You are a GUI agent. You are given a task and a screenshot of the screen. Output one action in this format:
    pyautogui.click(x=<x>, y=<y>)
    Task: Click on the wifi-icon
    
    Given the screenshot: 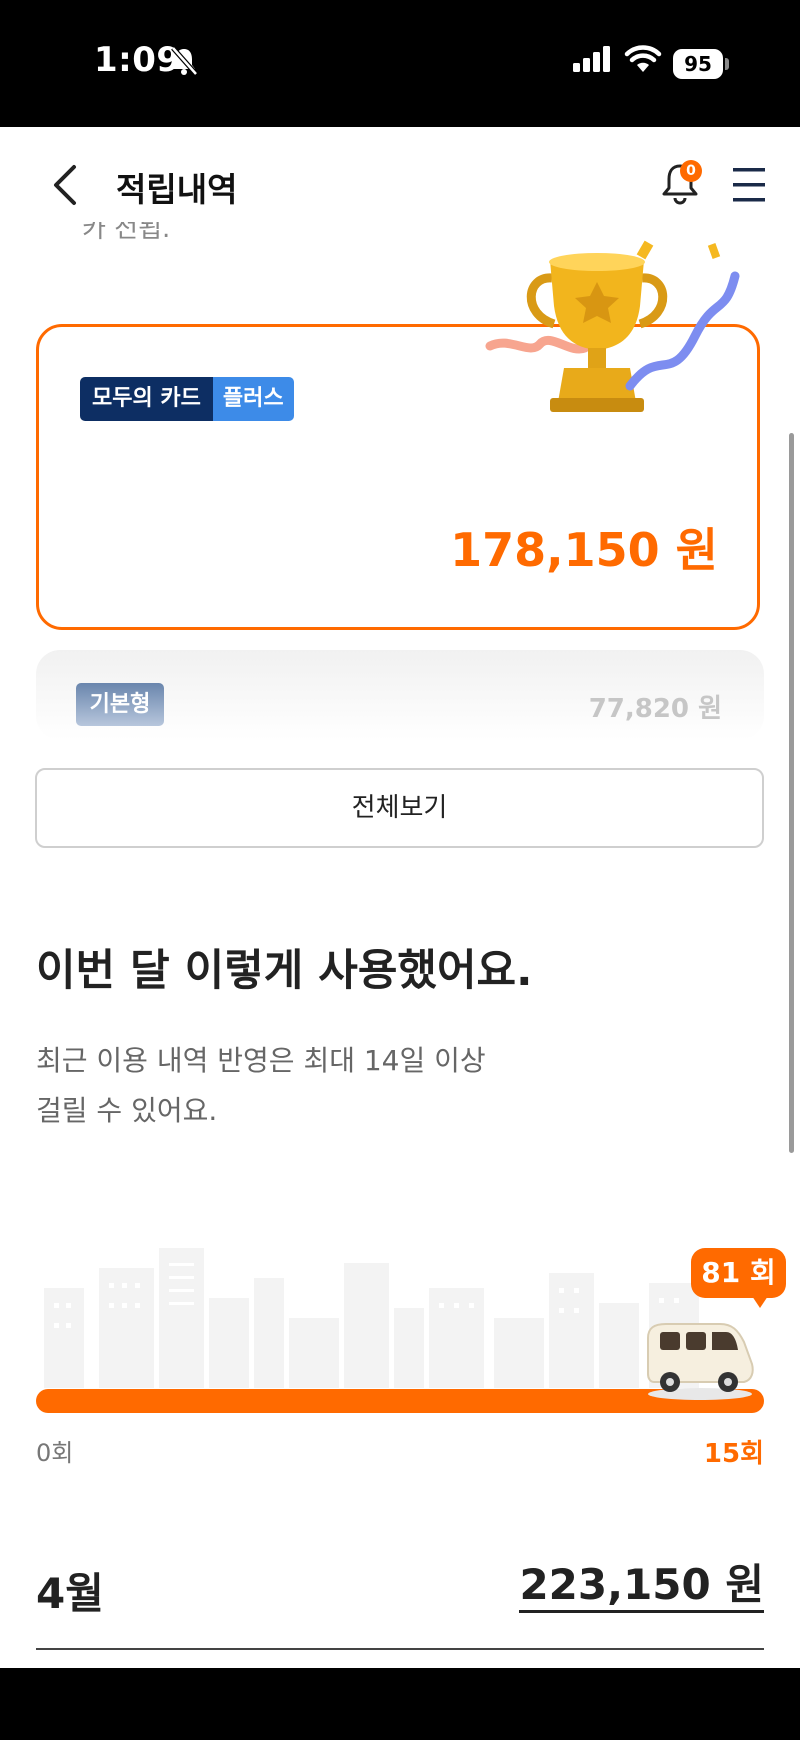 What is the action you would take?
    pyautogui.click(x=643, y=58)
    